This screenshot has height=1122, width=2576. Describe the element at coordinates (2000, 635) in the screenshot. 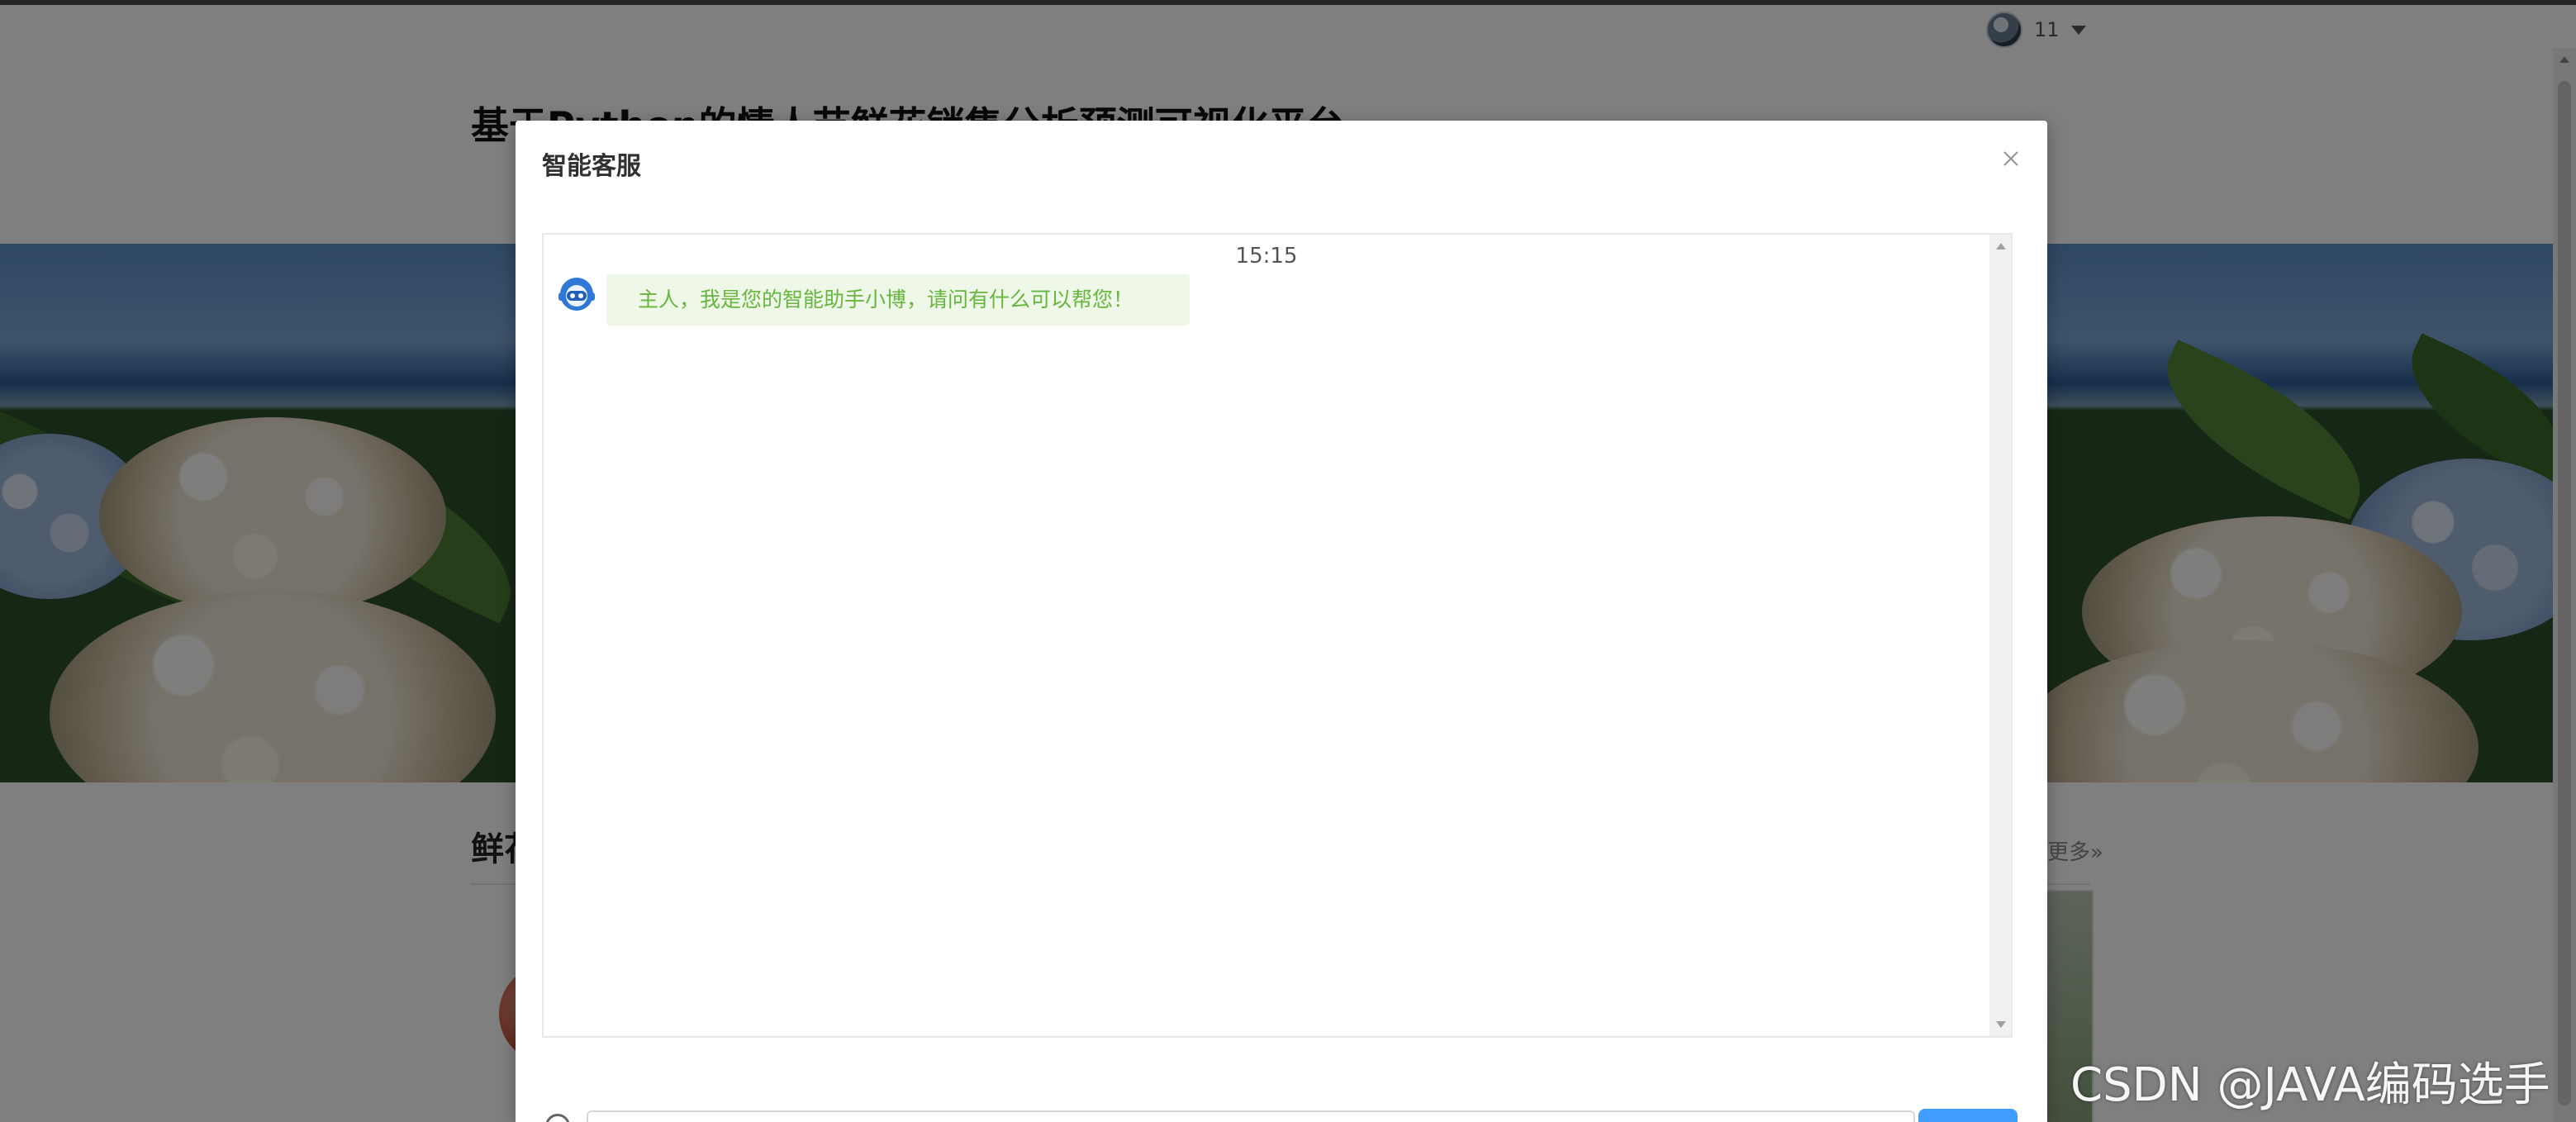

I see `chat-scrollbar` at that location.